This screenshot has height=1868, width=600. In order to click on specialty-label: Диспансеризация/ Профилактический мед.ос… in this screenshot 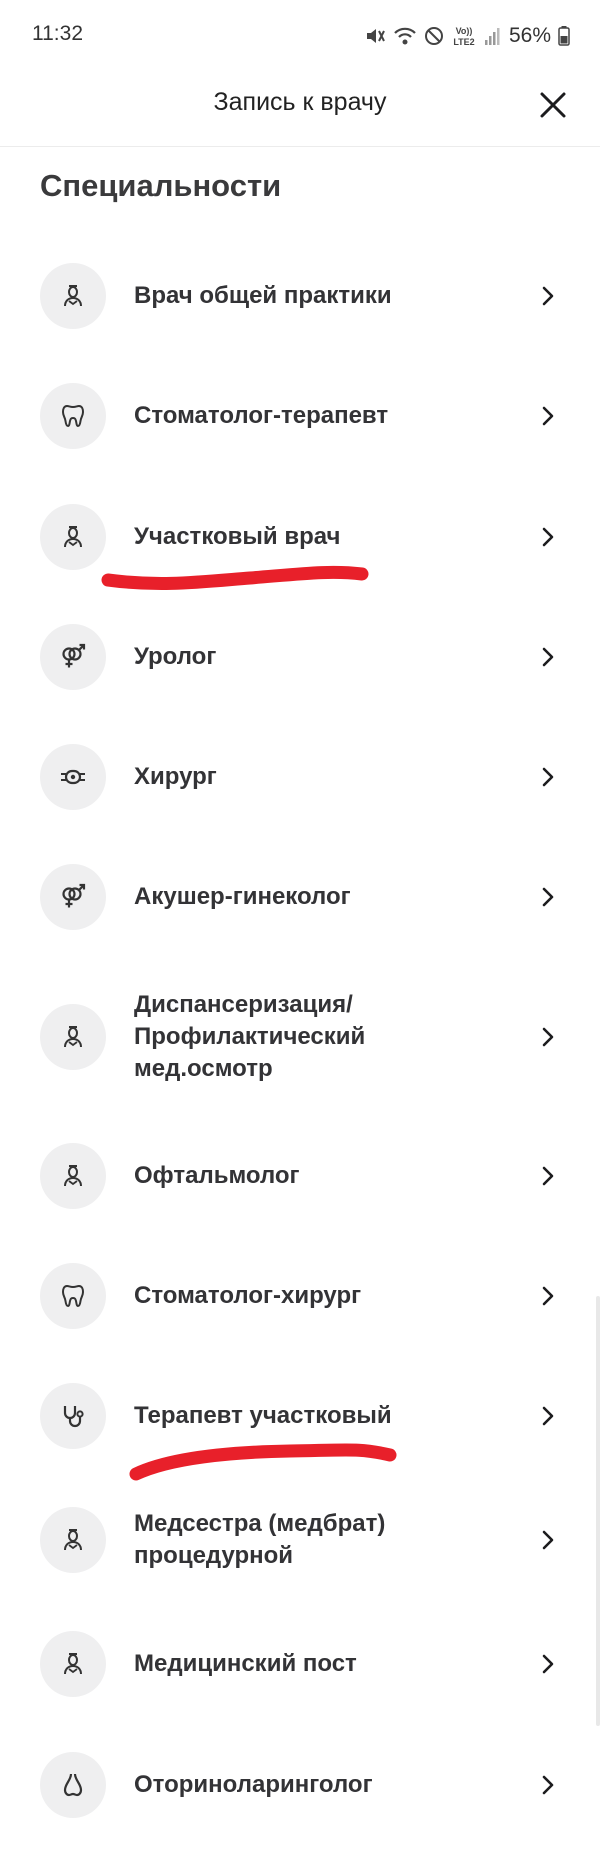, I will do `click(250, 1036)`.